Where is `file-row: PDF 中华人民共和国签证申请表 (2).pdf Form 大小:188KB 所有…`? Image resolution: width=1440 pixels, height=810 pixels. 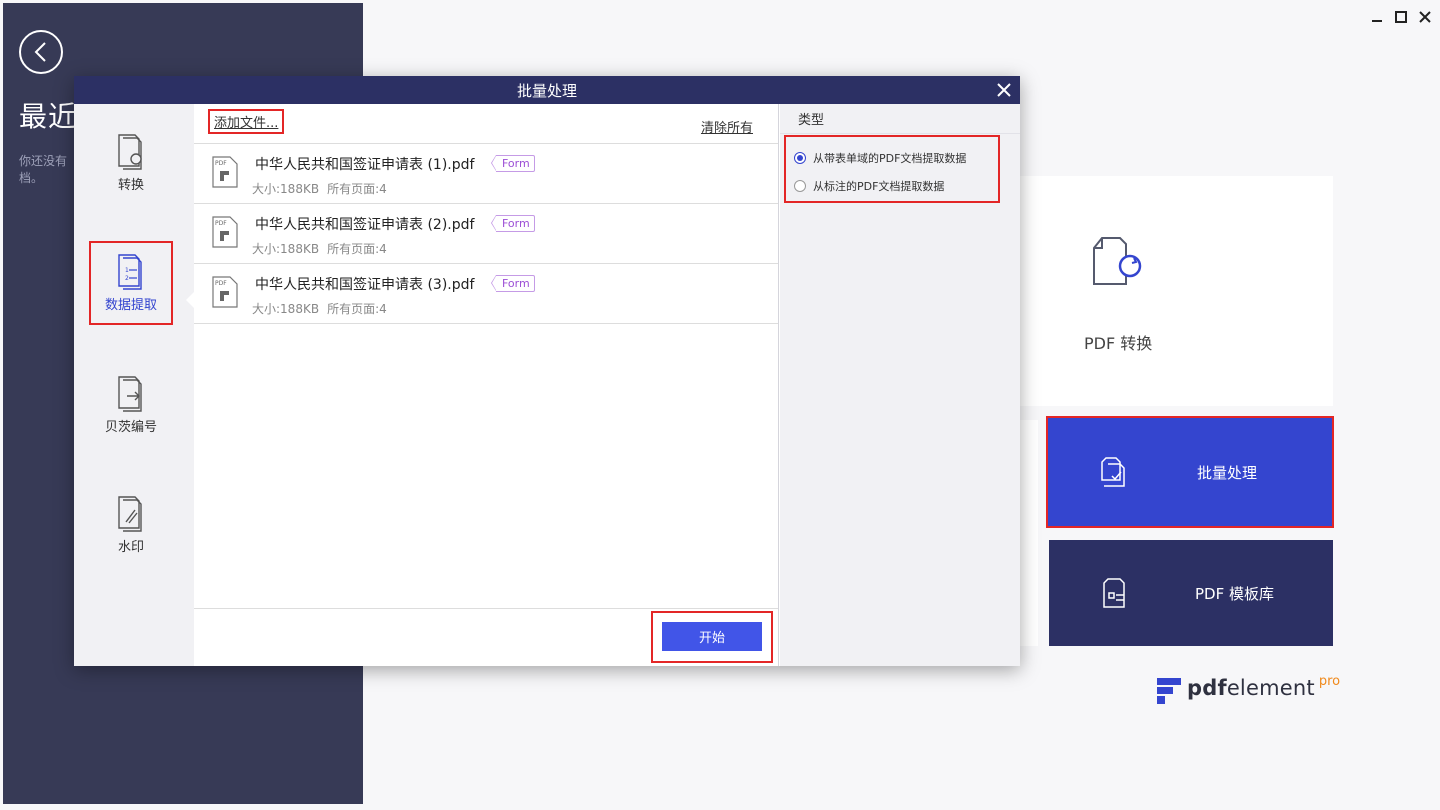
file-row: PDF 中华人民共和国签证申请表 (2).pdf Form 大小:188KB 所有… is located at coordinates (486, 234).